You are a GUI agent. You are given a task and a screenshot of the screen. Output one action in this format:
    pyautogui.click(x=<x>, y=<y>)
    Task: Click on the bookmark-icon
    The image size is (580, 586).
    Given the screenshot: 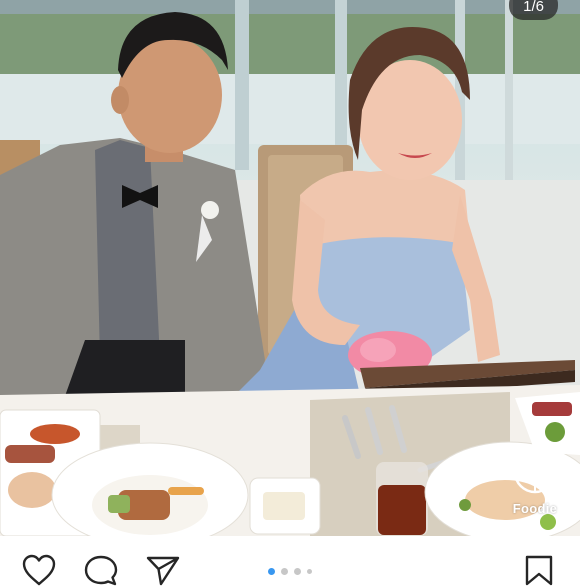 What is the action you would take?
    pyautogui.click(x=539, y=570)
    